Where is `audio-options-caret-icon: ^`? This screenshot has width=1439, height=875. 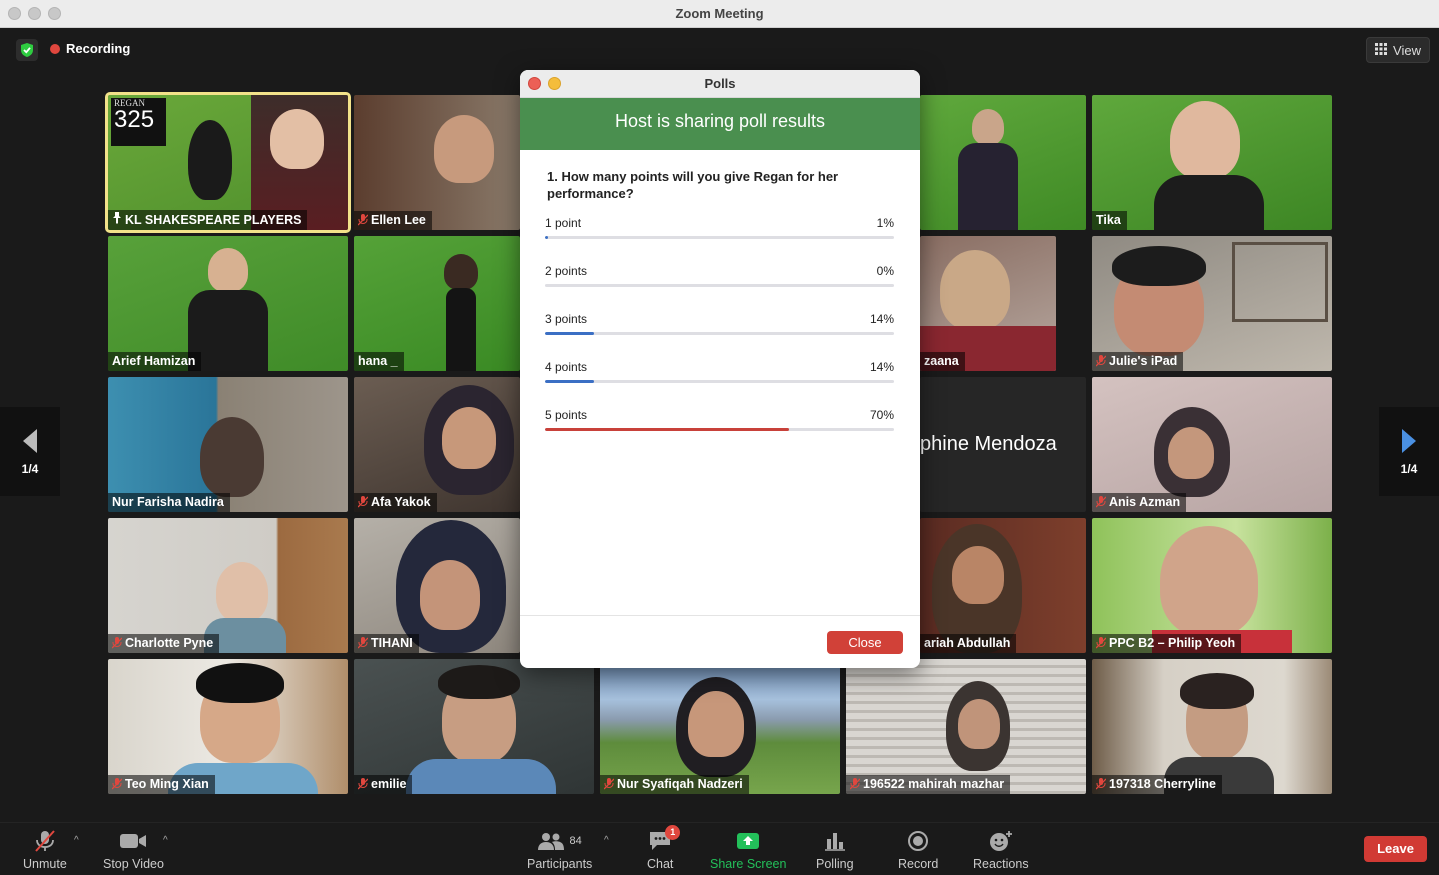
audio-options-caret-icon: ^ is located at coordinates (76, 840).